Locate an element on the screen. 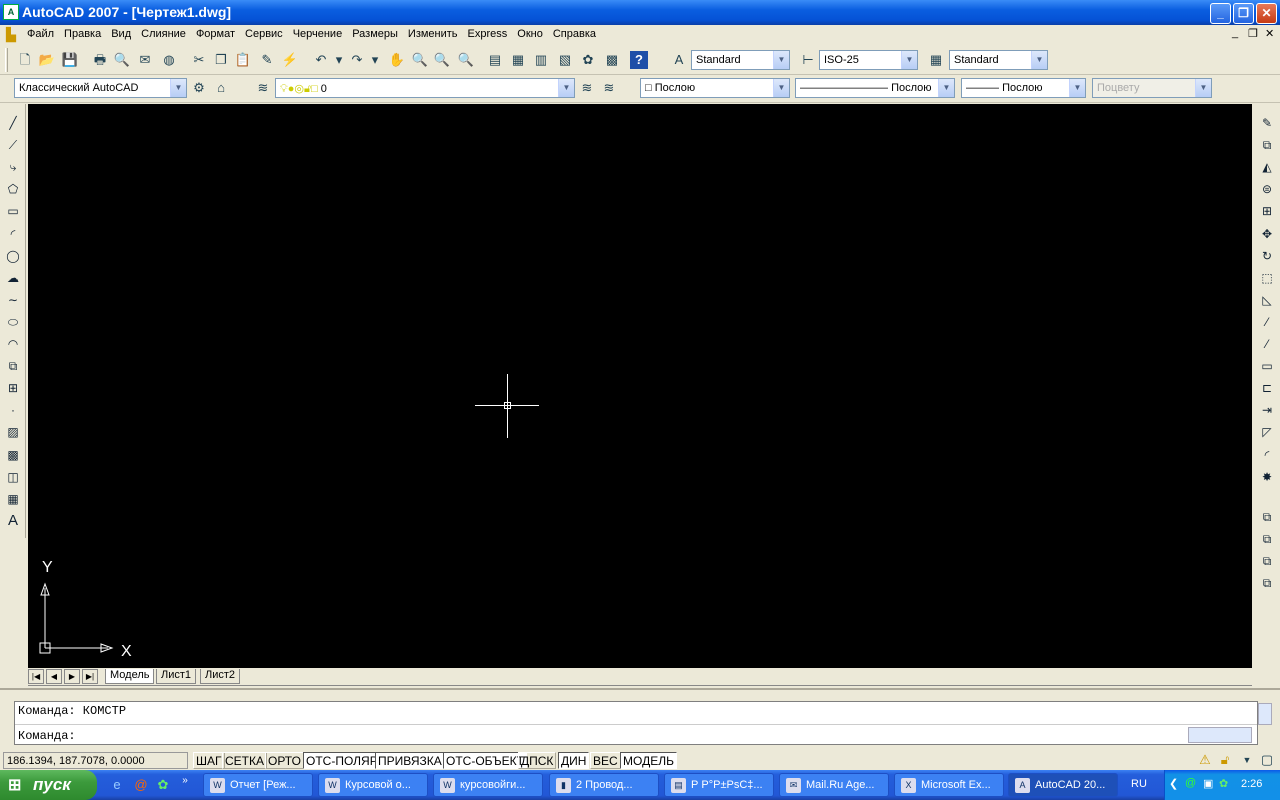 The image size is (1280, 800). mirror-icon: ◭ is located at coordinates (1267, 167).